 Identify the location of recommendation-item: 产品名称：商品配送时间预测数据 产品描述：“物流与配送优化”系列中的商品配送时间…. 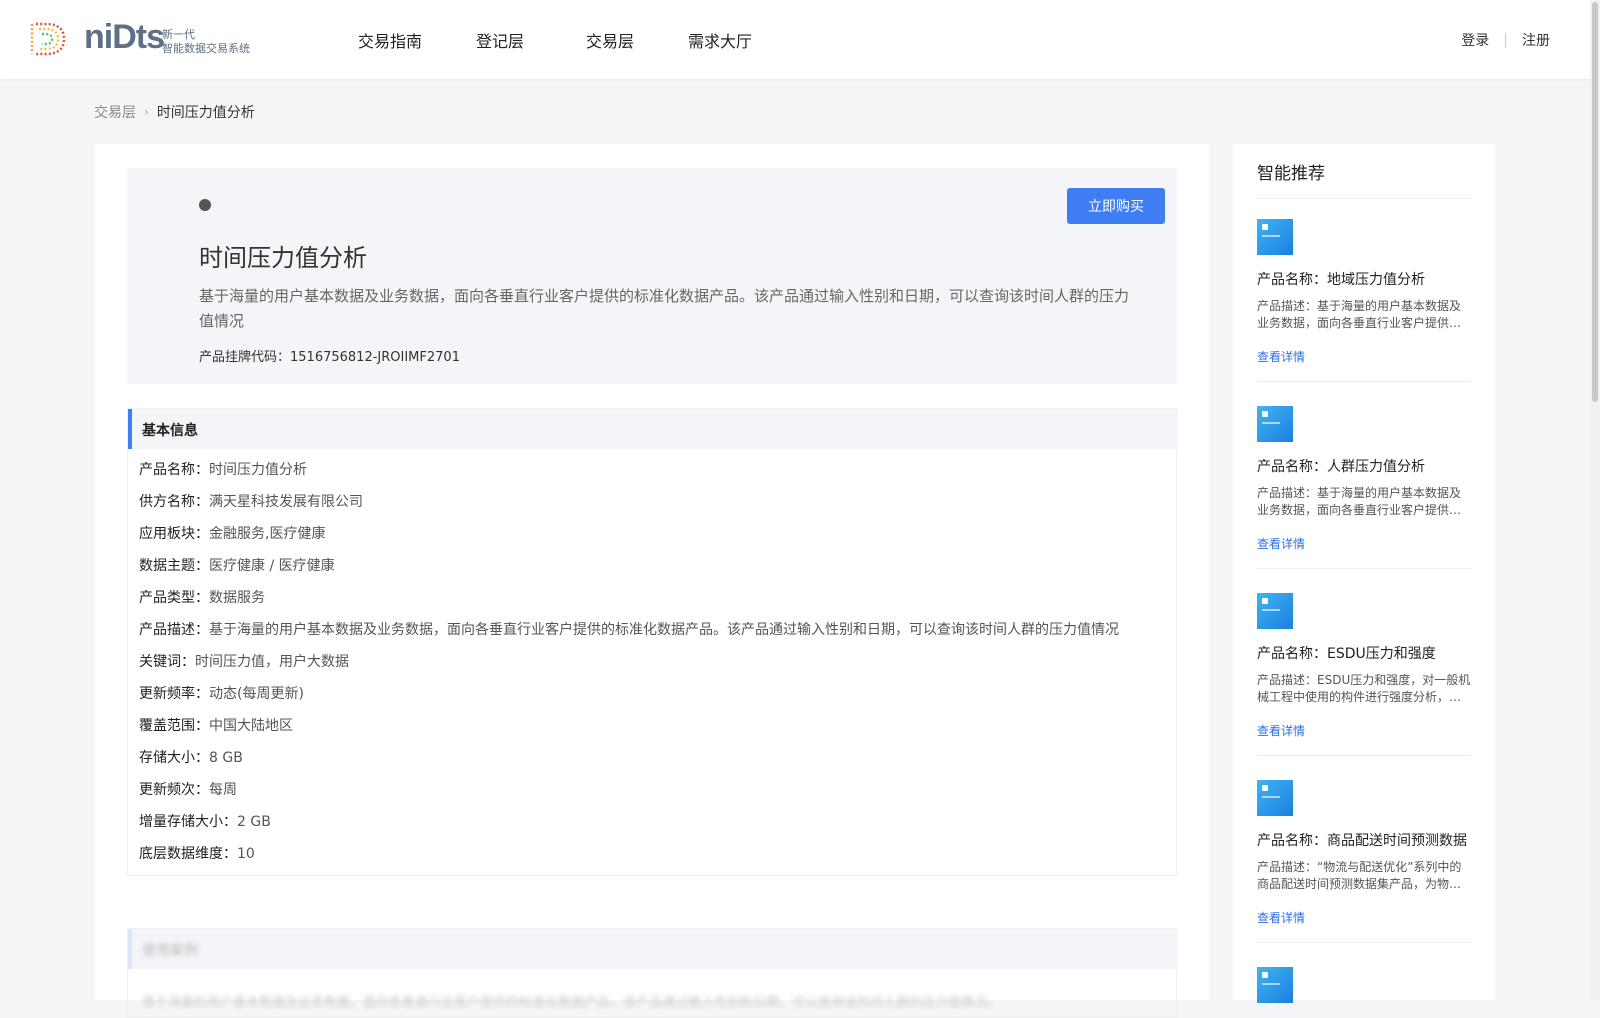
(1364, 861).